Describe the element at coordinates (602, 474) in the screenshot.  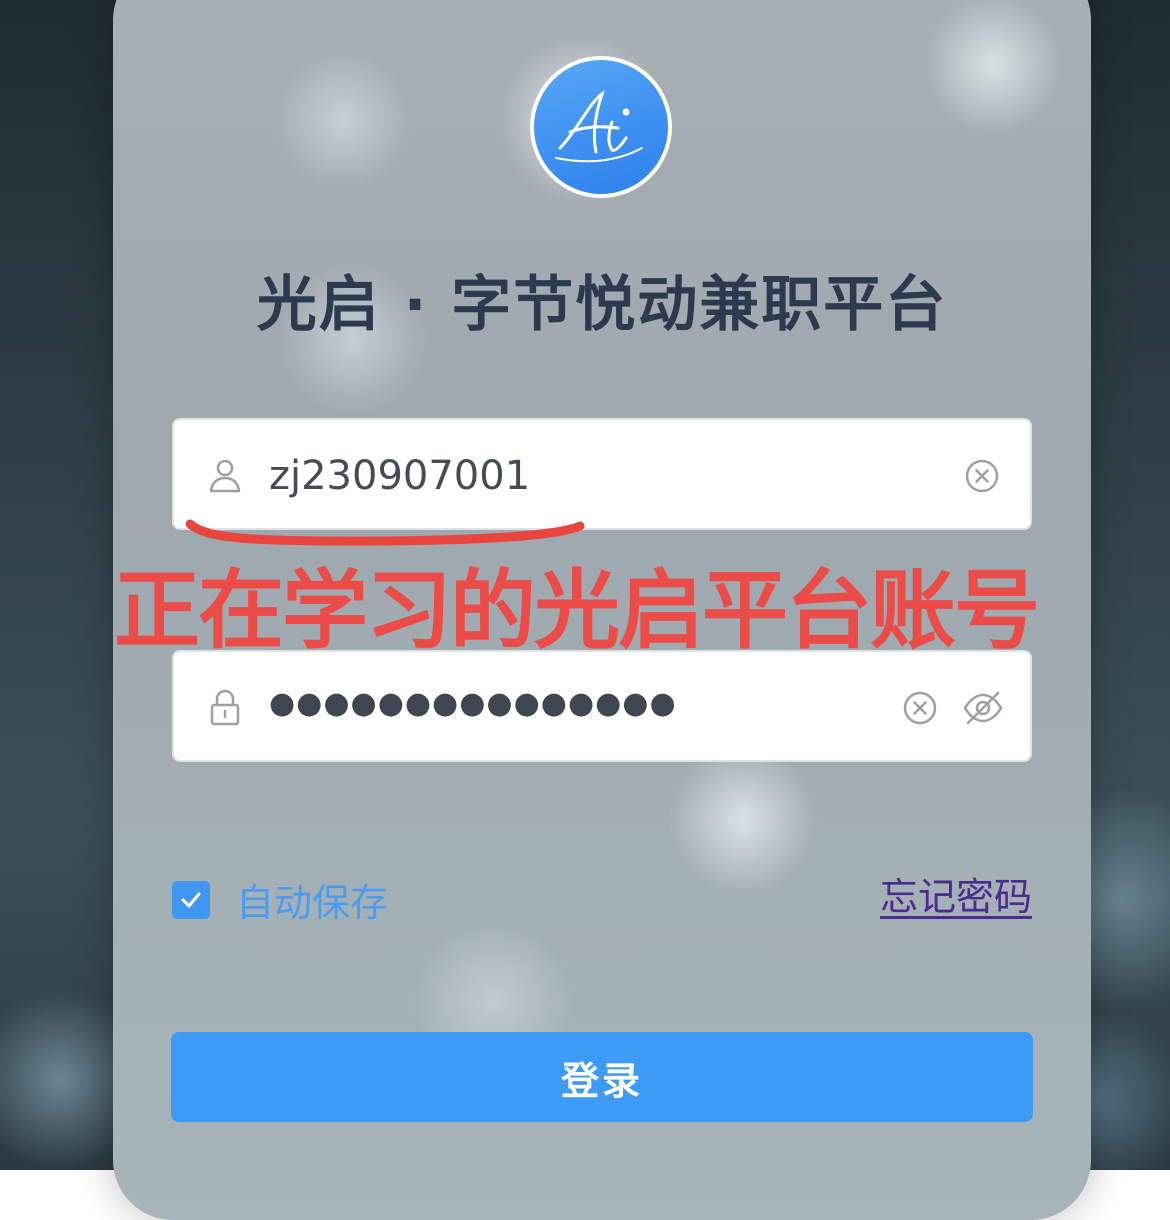
I see `username-field: zj230907001` at that location.